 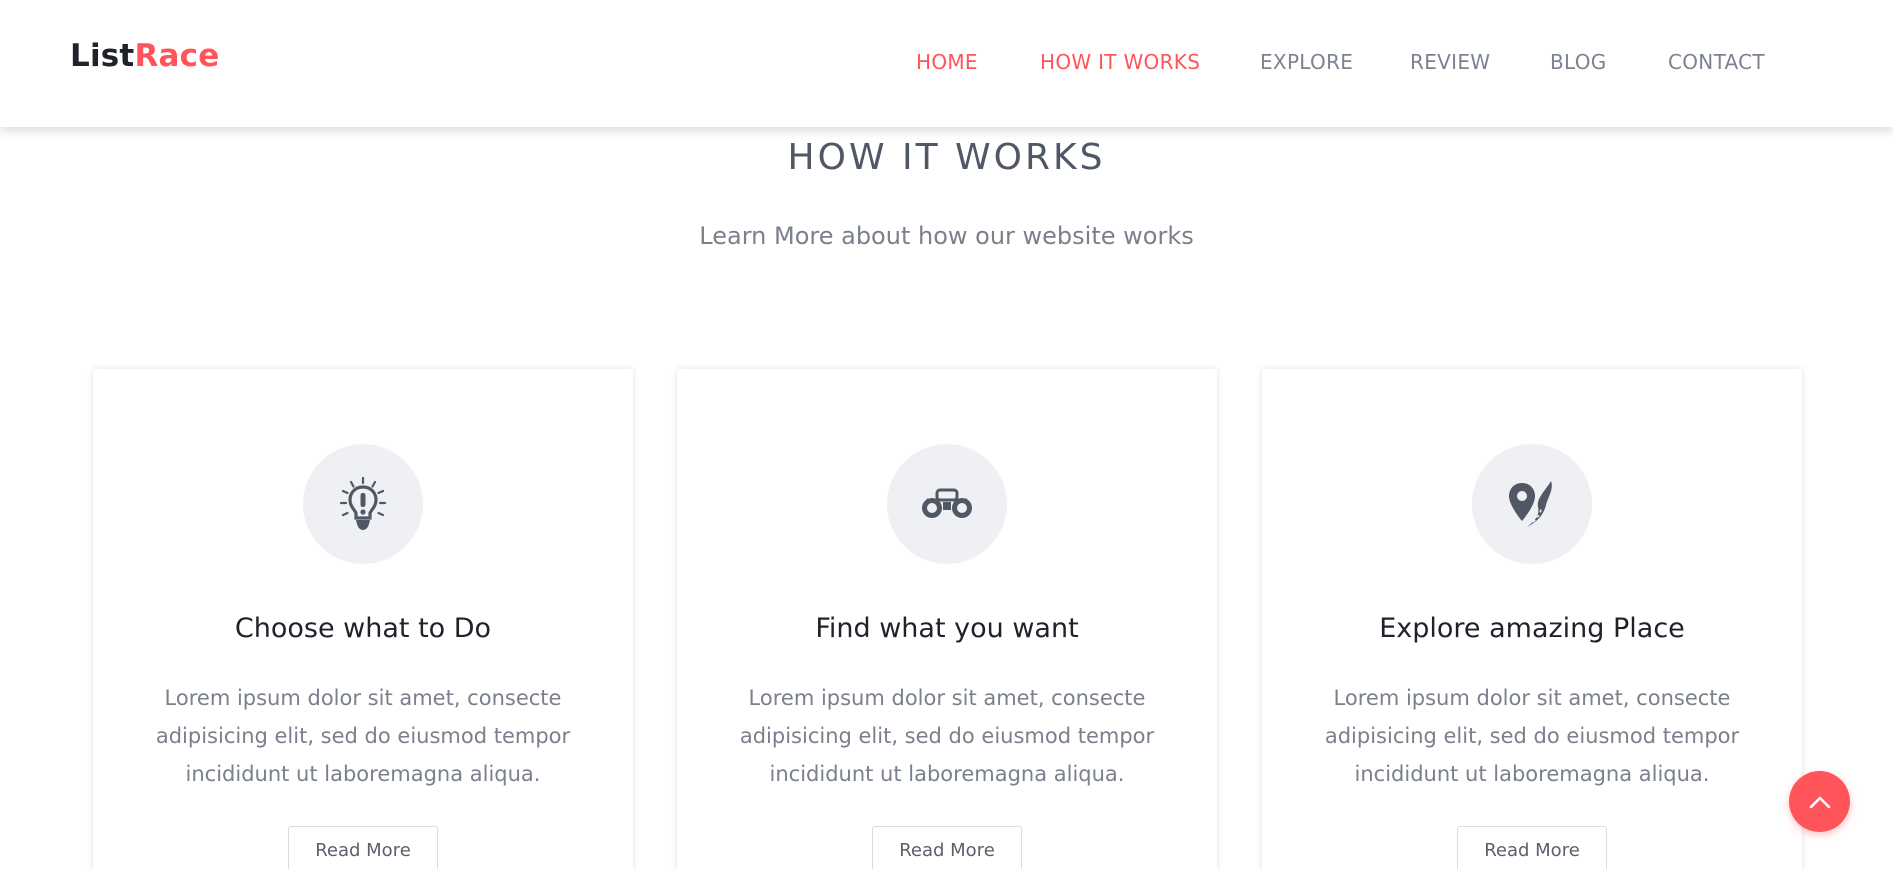 What do you see at coordinates (1306, 62) in the screenshot?
I see `nav-item-explore: EXPLORE` at bounding box center [1306, 62].